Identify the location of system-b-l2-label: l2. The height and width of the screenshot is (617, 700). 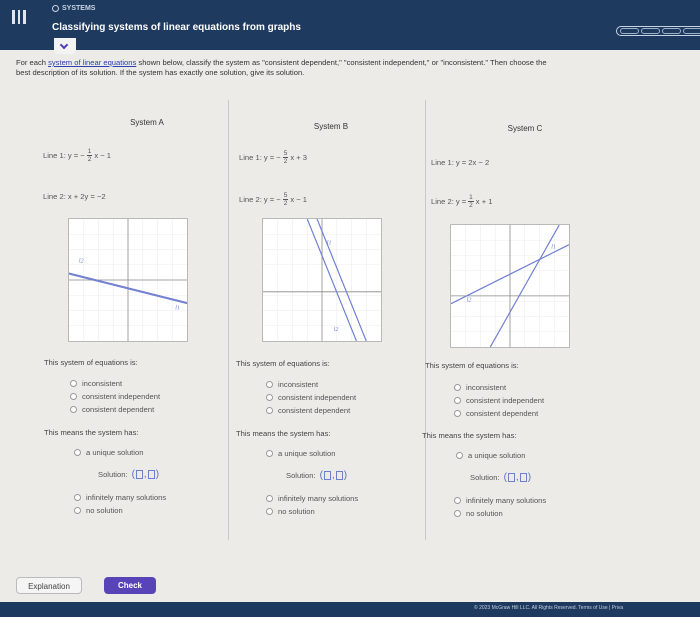
(336, 330).